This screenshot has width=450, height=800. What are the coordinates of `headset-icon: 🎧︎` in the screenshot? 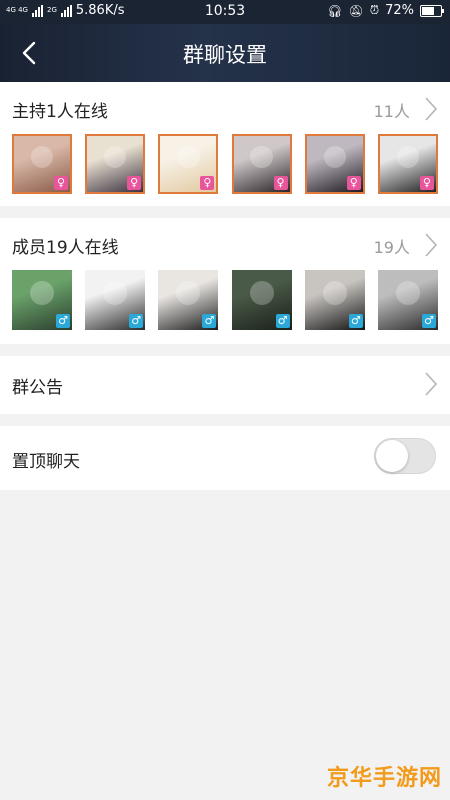 It's located at (335, 10).